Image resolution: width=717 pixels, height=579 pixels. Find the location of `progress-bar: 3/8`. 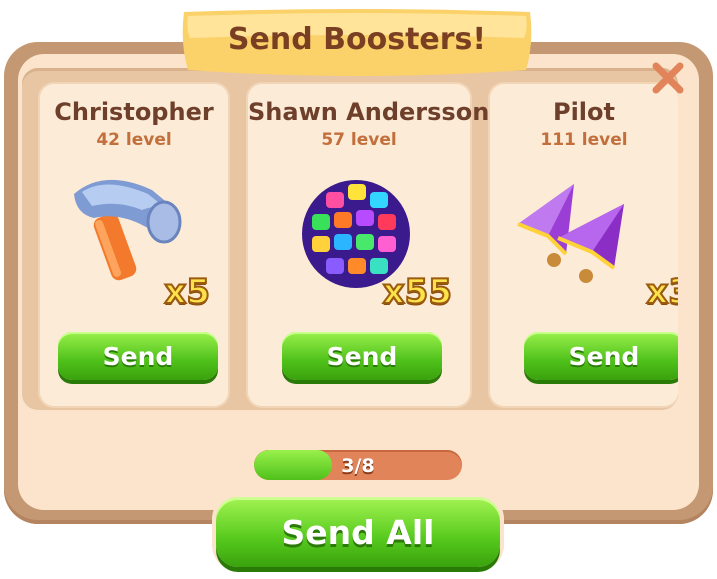

progress-bar: 3/8 is located at coordinates (358, 466).